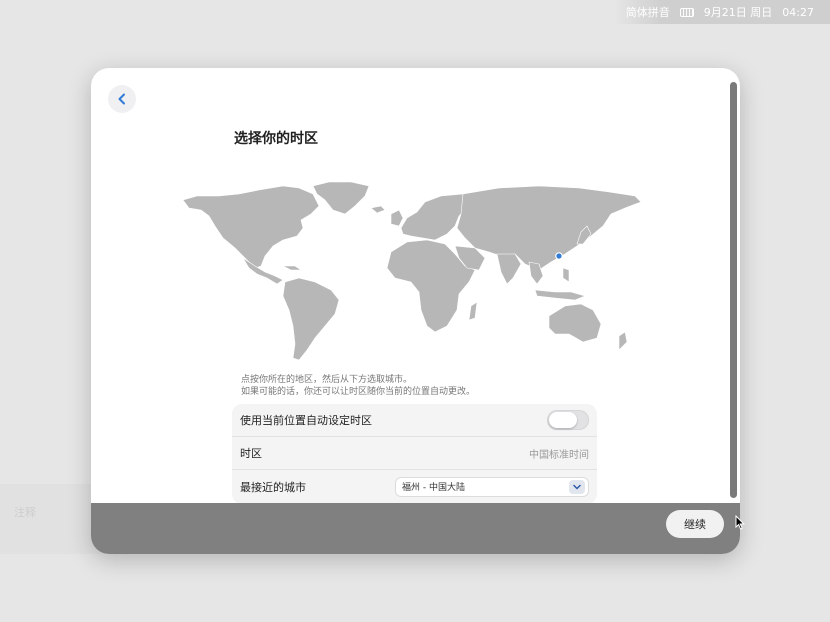  What do you see at coordinates (473, 311) in the screenshot?
I see `map-region-madagascar` at bounding box center [473, 311].